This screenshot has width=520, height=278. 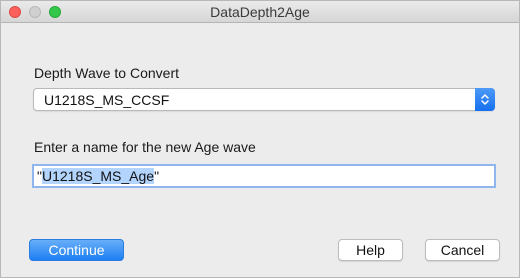 I want to click on help-button: Help, so click(x=370, y=250).